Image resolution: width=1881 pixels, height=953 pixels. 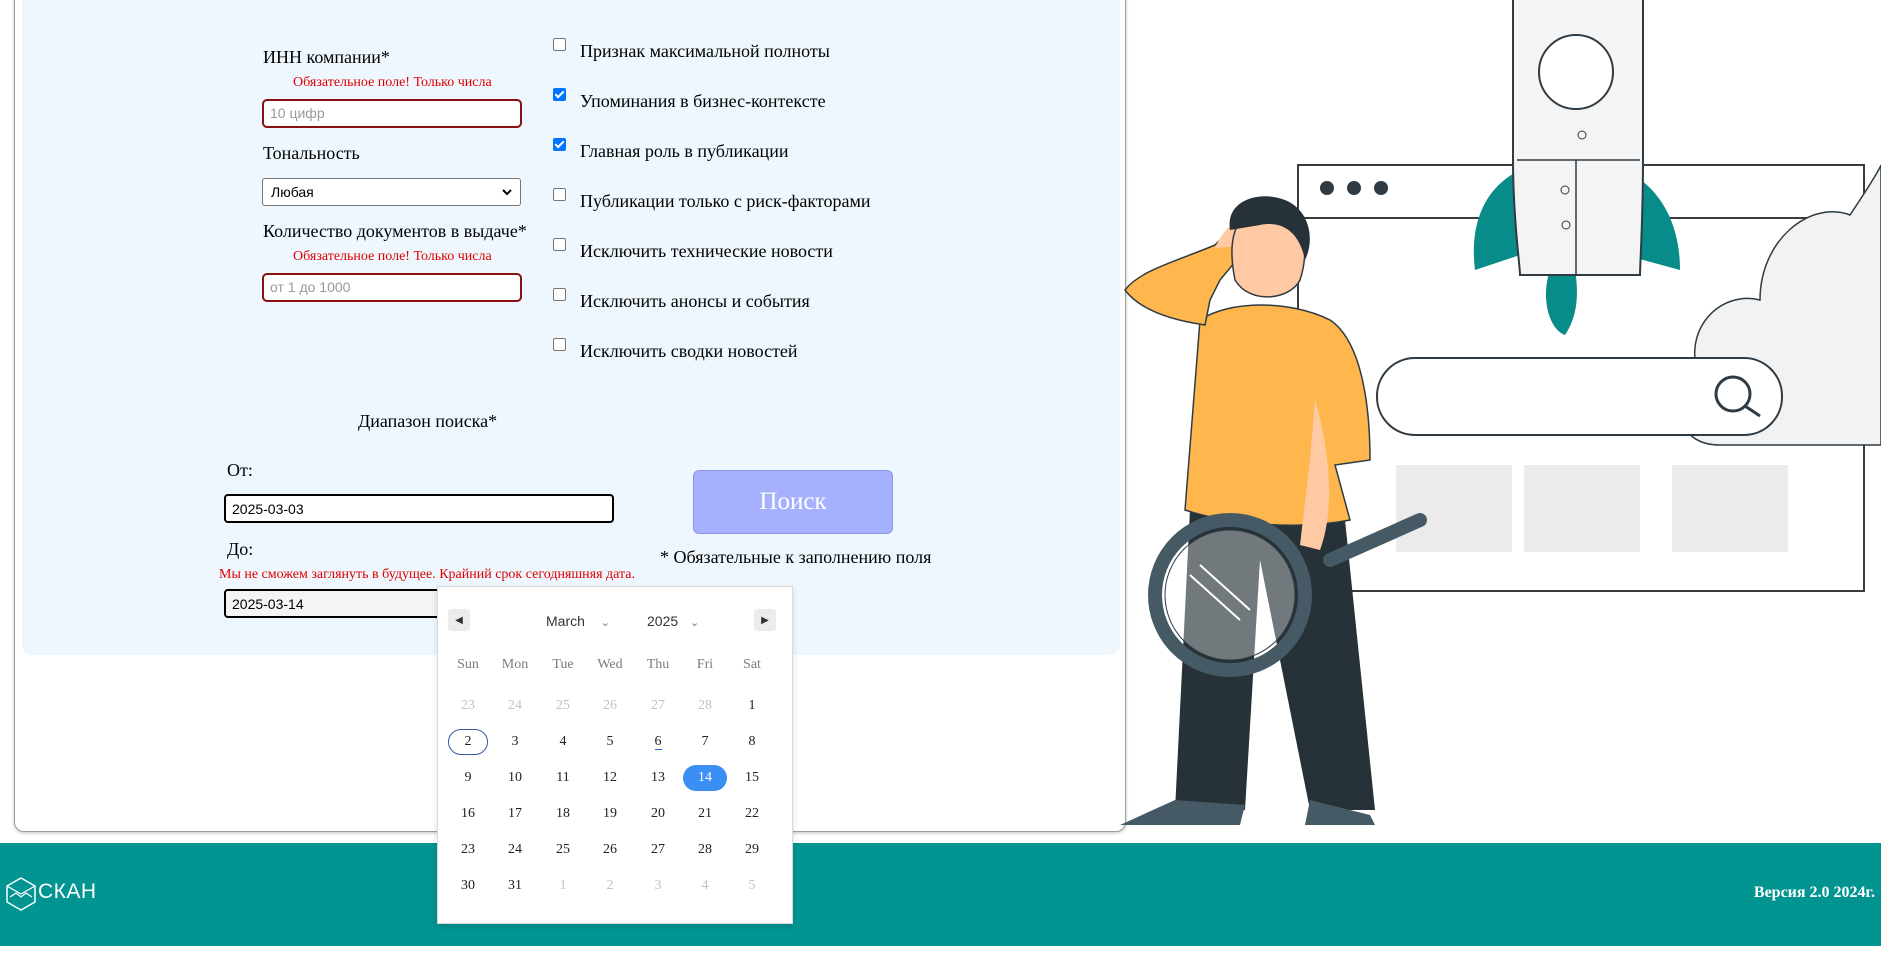 I want to click on checkbox-label: Главная роль в публикации, so click(x=684, y=151).